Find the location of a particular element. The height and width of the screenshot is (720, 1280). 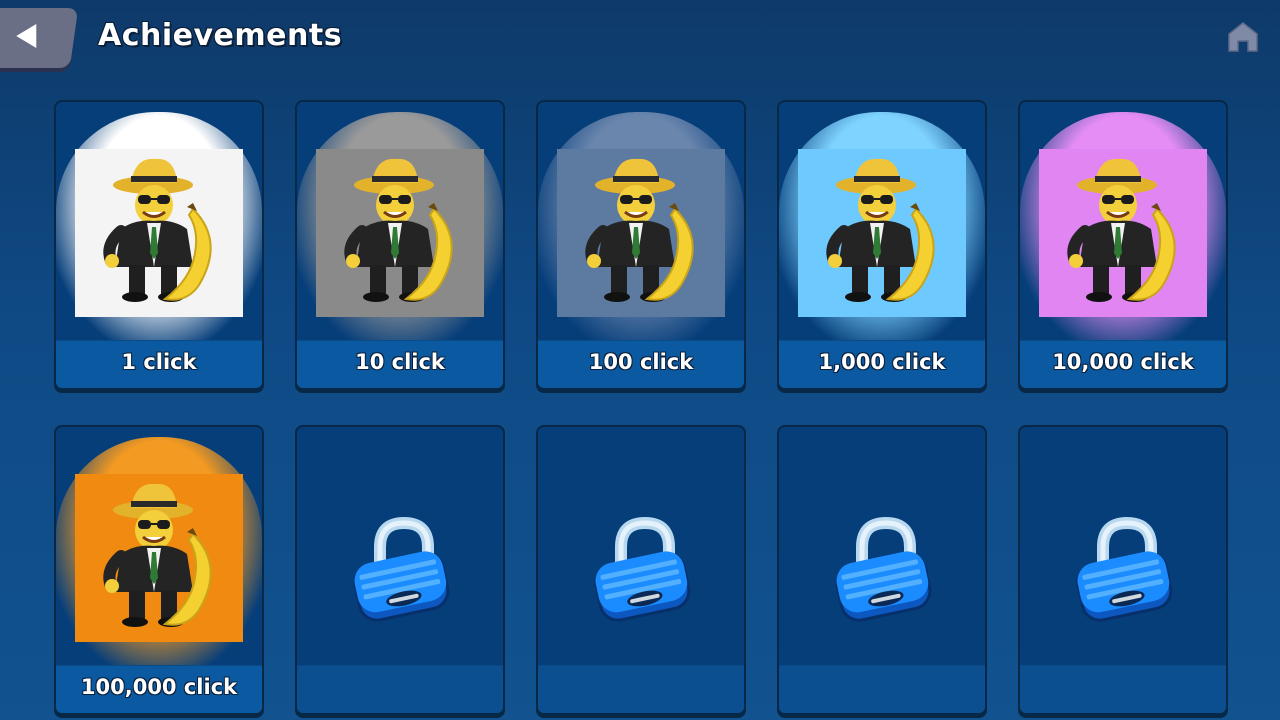

achievement-card: 100,000 click is located at coordinates (159, 570).